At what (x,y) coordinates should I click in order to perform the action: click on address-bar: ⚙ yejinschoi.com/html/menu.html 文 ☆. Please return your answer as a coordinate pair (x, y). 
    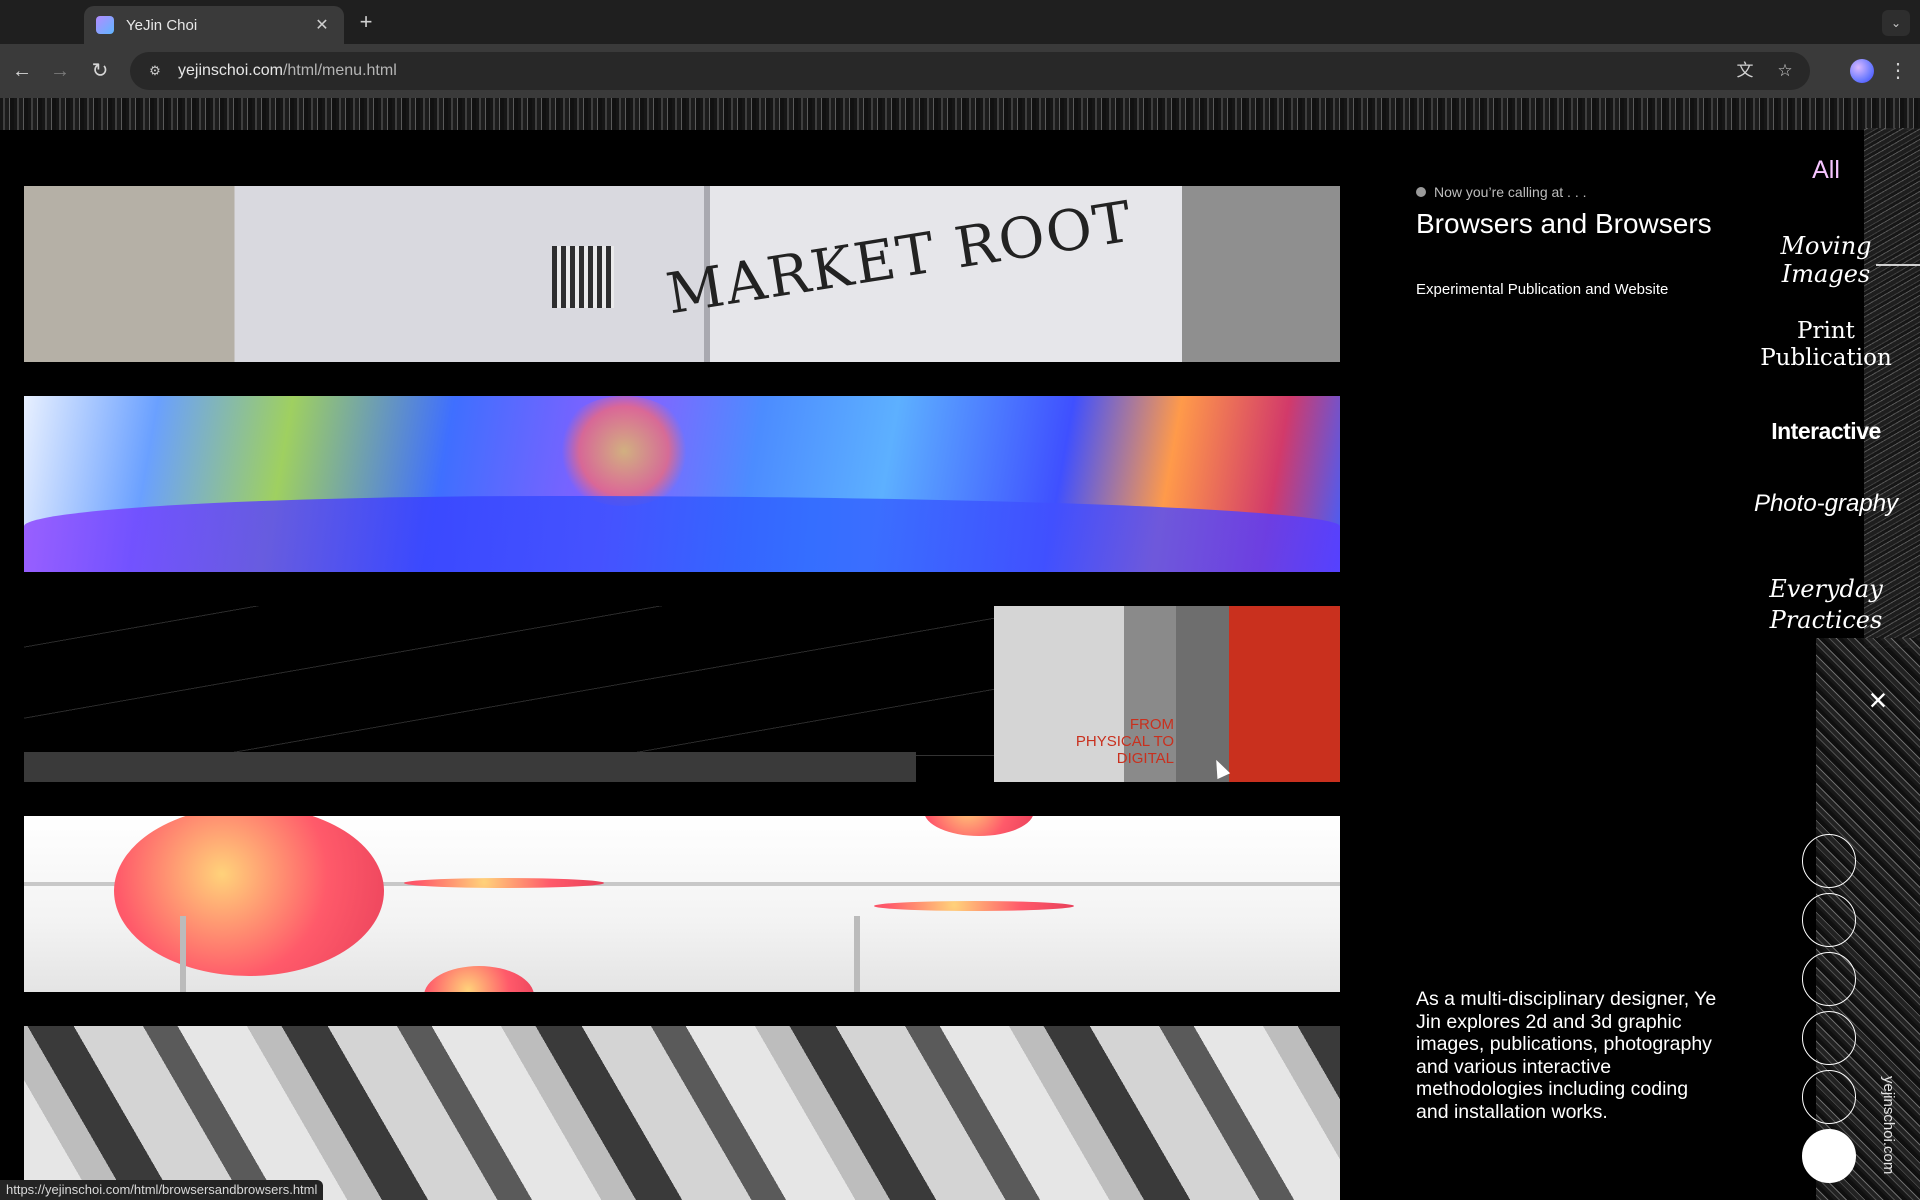
    Looking at the image, I should click on (970, 71).